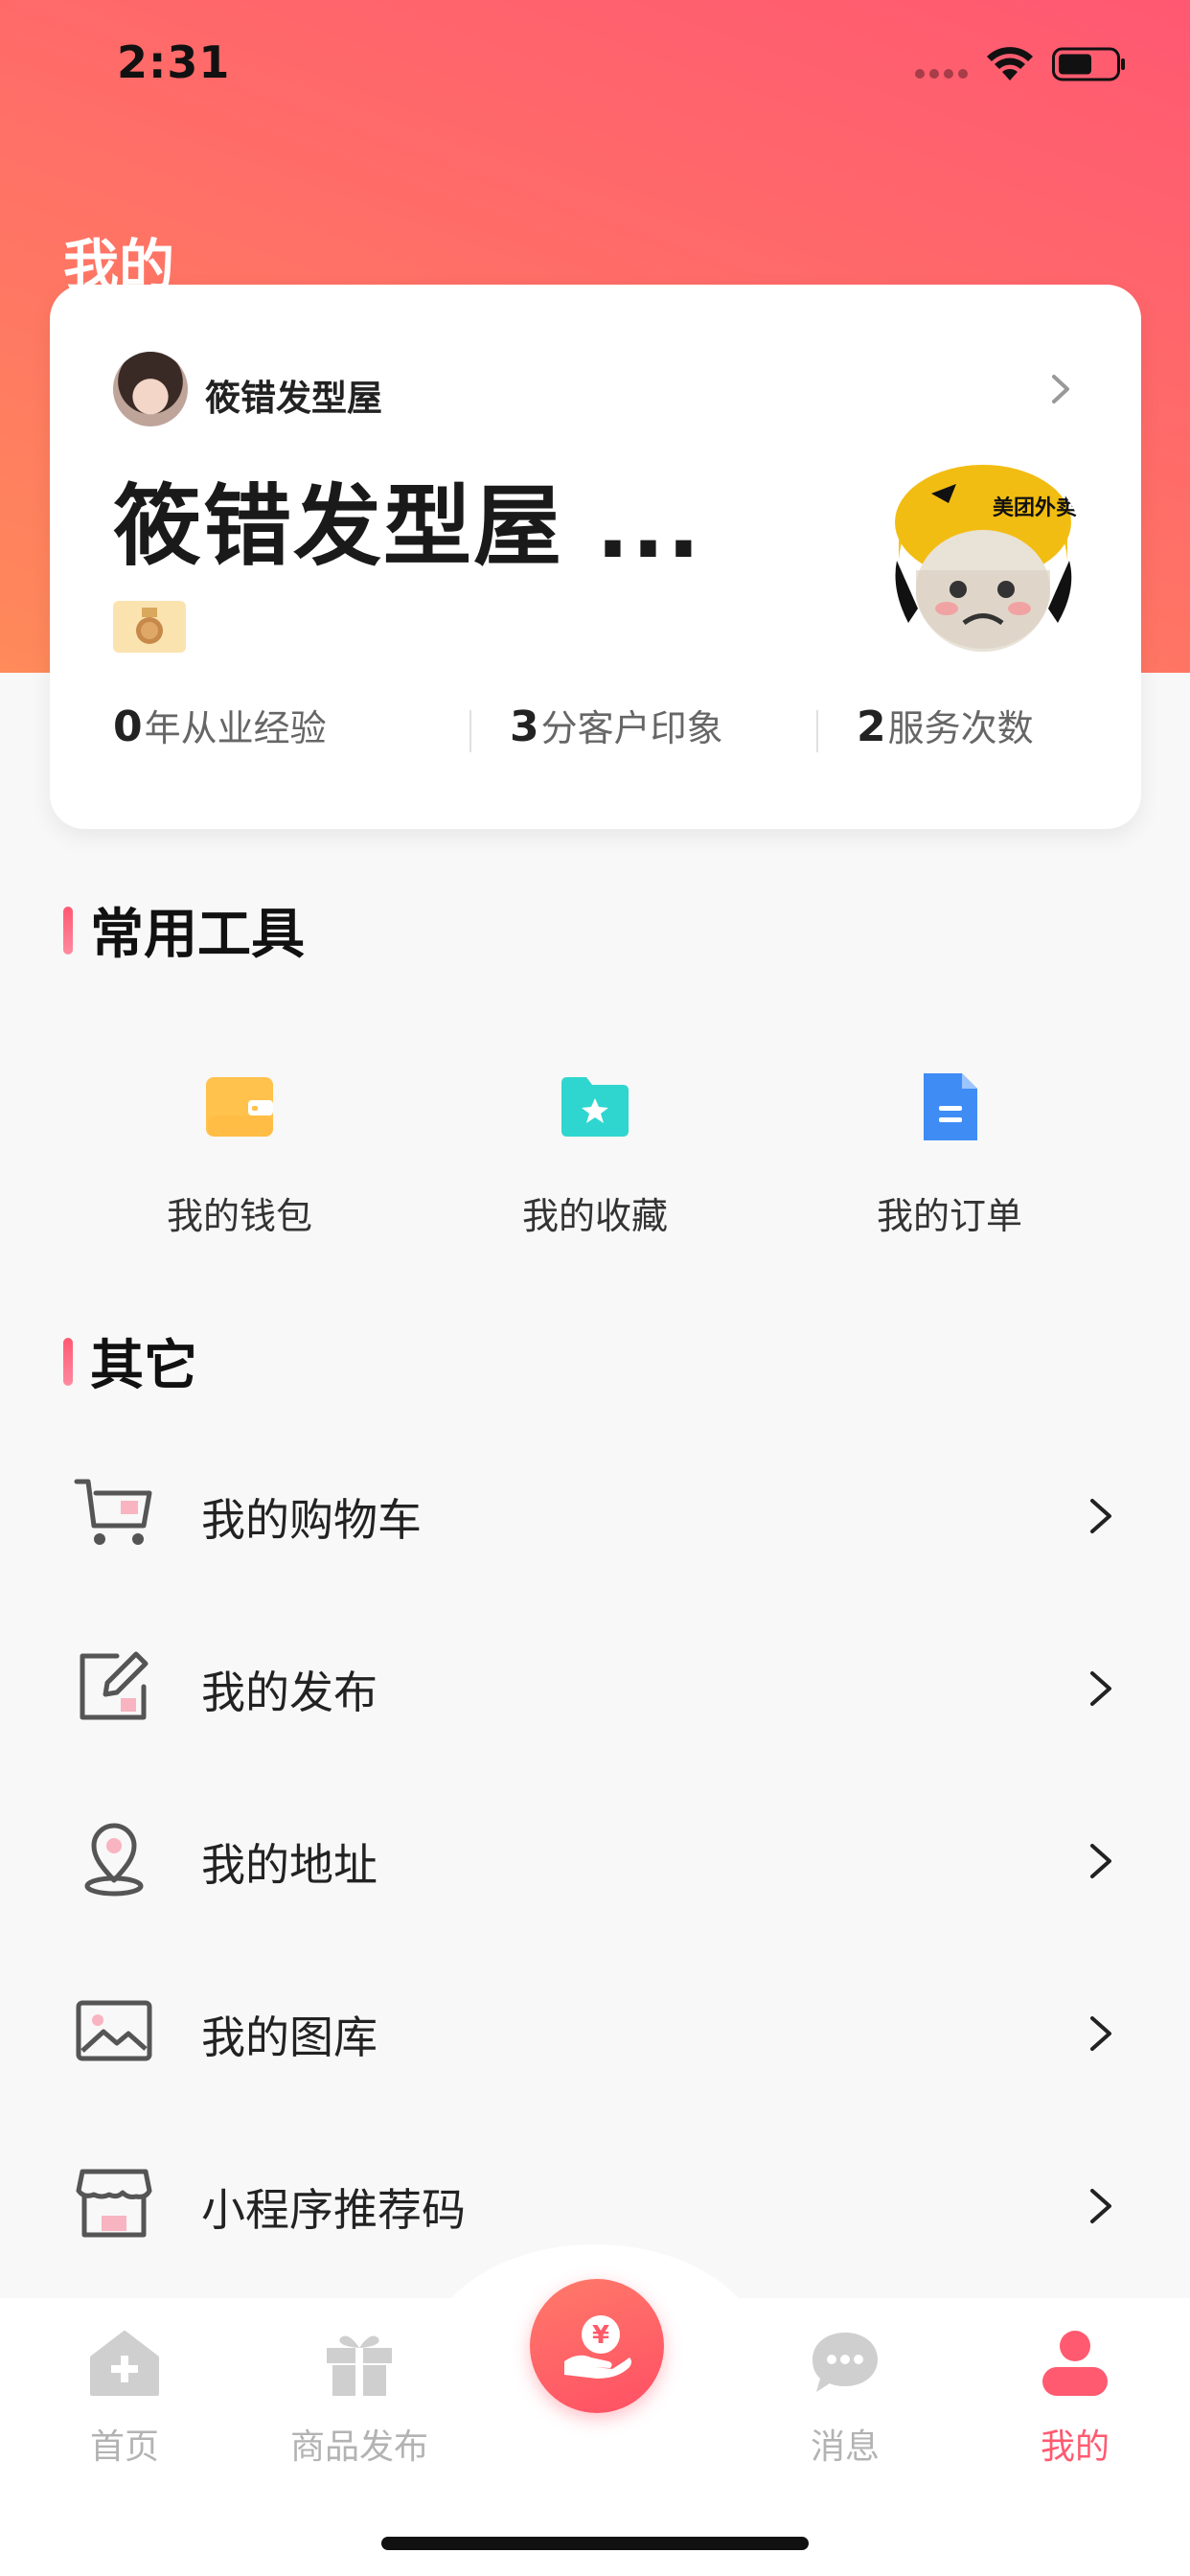 This screenshot has height=2576, width=1190. What do you see at coordinates (1075, 2399) in the screenshot?
I see `tab-mine: 我的` at bounding box center [1075, 2399].